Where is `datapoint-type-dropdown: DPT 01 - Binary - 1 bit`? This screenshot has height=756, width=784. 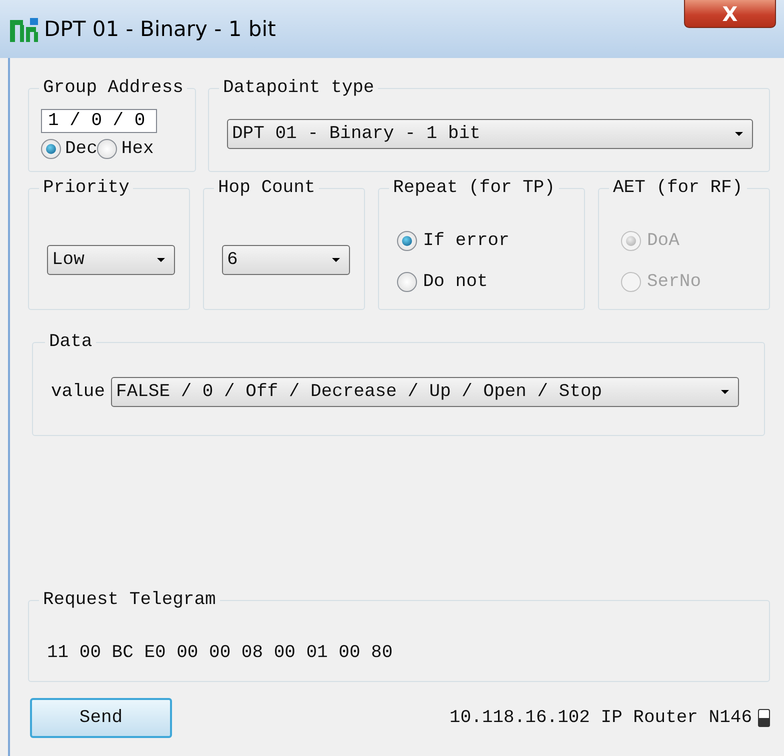
datapoint-type-dropdown: DPT 01 - Binary - 1 bit is located at coordinates (490, 134).